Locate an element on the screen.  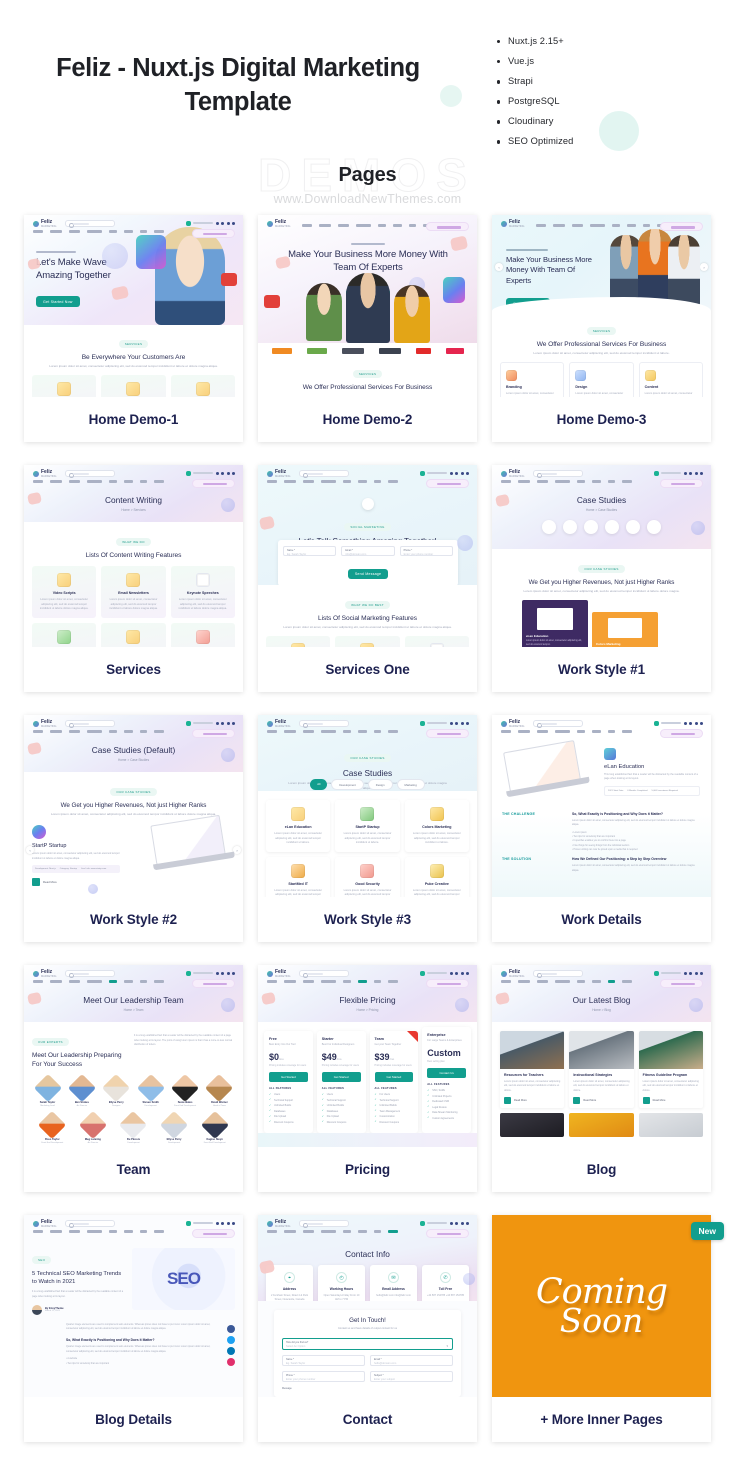
feature-card: Discussion Forum is located at coordinates (367, 641).